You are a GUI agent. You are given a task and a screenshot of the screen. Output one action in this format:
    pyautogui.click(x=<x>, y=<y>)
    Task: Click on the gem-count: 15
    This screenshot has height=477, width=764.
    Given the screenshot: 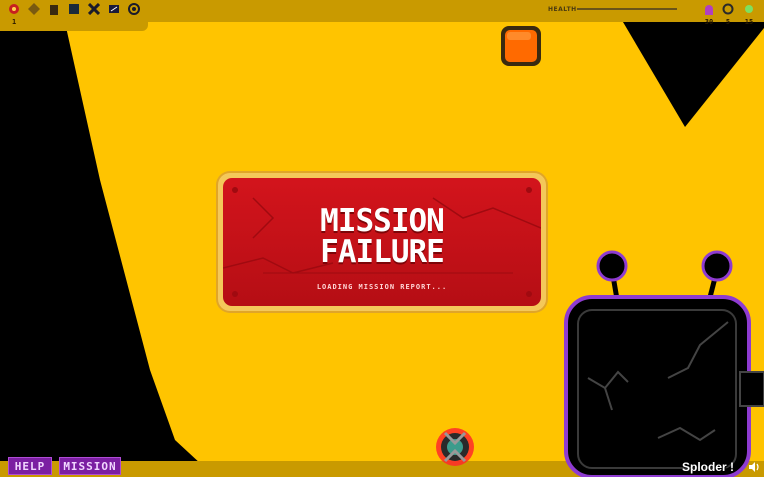 What is the action you would take?
    pyautogui.click(x=749, y=22)
    